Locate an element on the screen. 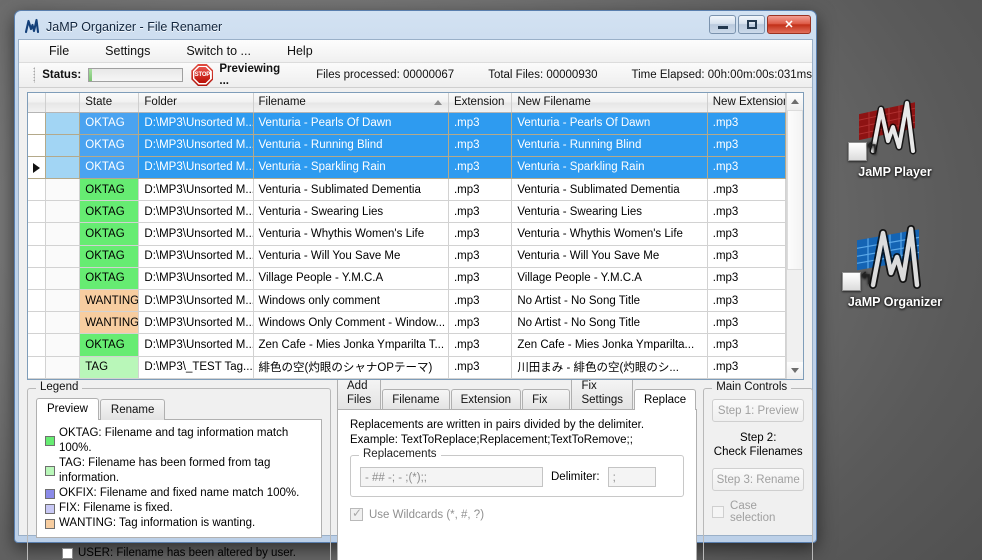  desktop-icon-jamp-player: JaMP Player is located at coordinates (895, 137).